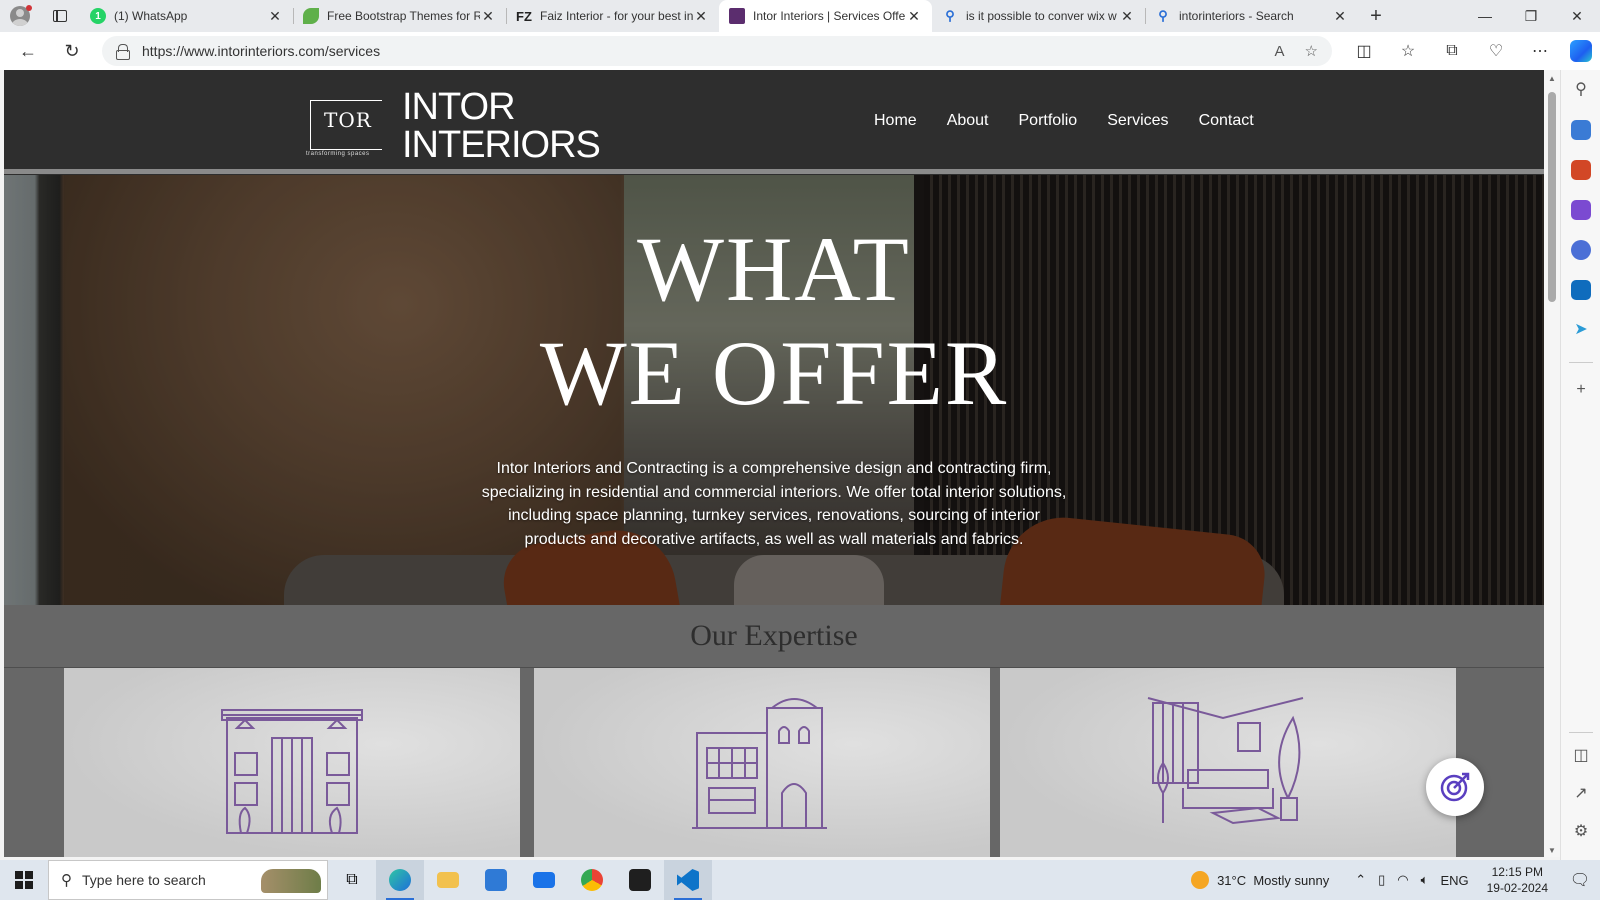 The width and height of the screenshot is (1600, 900). Describe the element at coordinates (399, 16) in the screenshot. I see `browser-tab: Free Bootstrap Themes for R ✕` at that location.